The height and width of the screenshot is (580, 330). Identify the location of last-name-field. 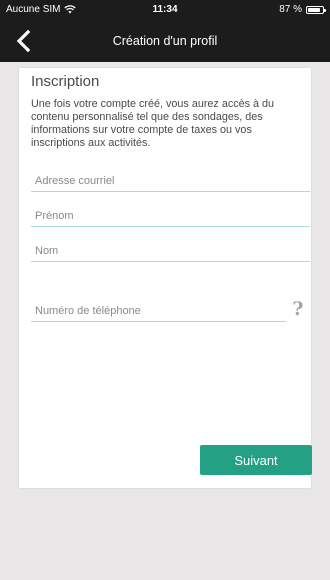
(170, 251).